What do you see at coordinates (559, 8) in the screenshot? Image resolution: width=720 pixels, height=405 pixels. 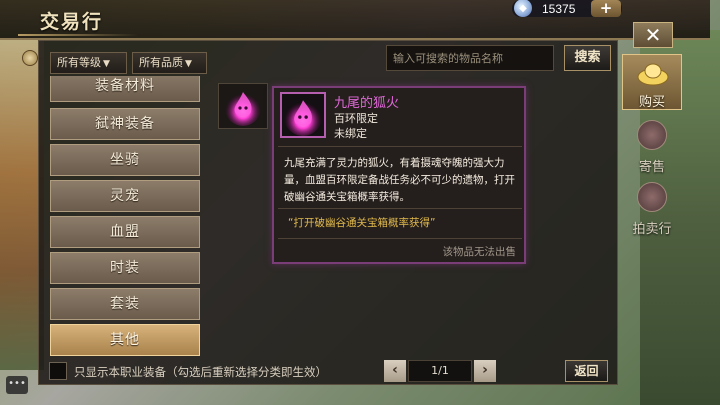 I see `currency-amount: 15375` at bounding box center [559, 8].